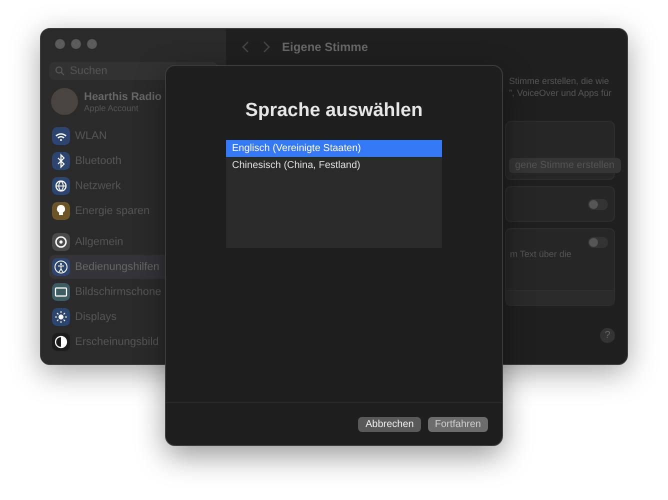 This screenshot has height=500, width=668. Describe the element at coordinates (334, 165) in the screenshot. I see `language-item: Chinesisch (China, Festland)` at that location.